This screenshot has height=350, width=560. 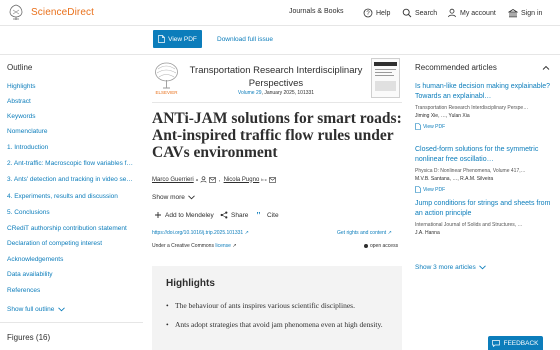 What do you see at coordinates (442, 116) in the screenshot?
I see `recommended-authors: Jiming Xie, …, Yulan Xia` at bounding box center [442, 116].